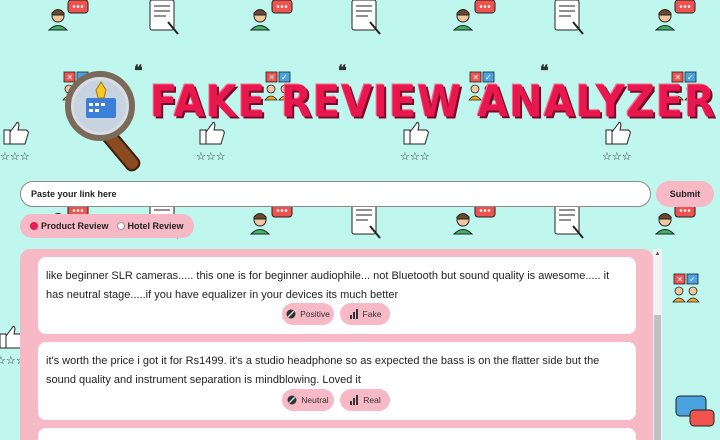  I want to click on page-title: FAKE REVIEW ANALYZER, so click(433, 102).